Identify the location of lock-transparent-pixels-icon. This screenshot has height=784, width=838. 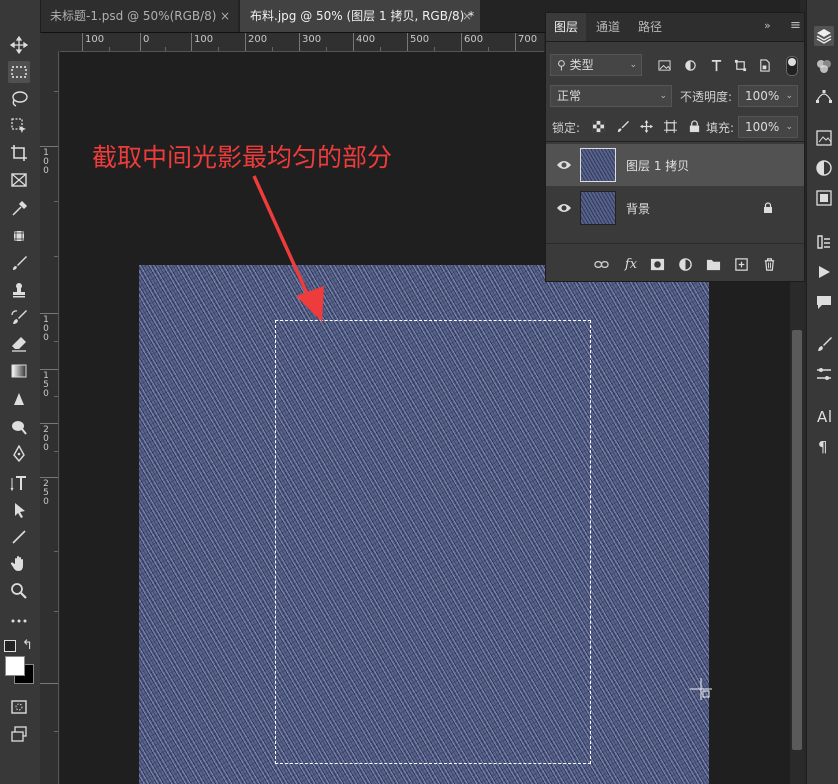
(598, 126).